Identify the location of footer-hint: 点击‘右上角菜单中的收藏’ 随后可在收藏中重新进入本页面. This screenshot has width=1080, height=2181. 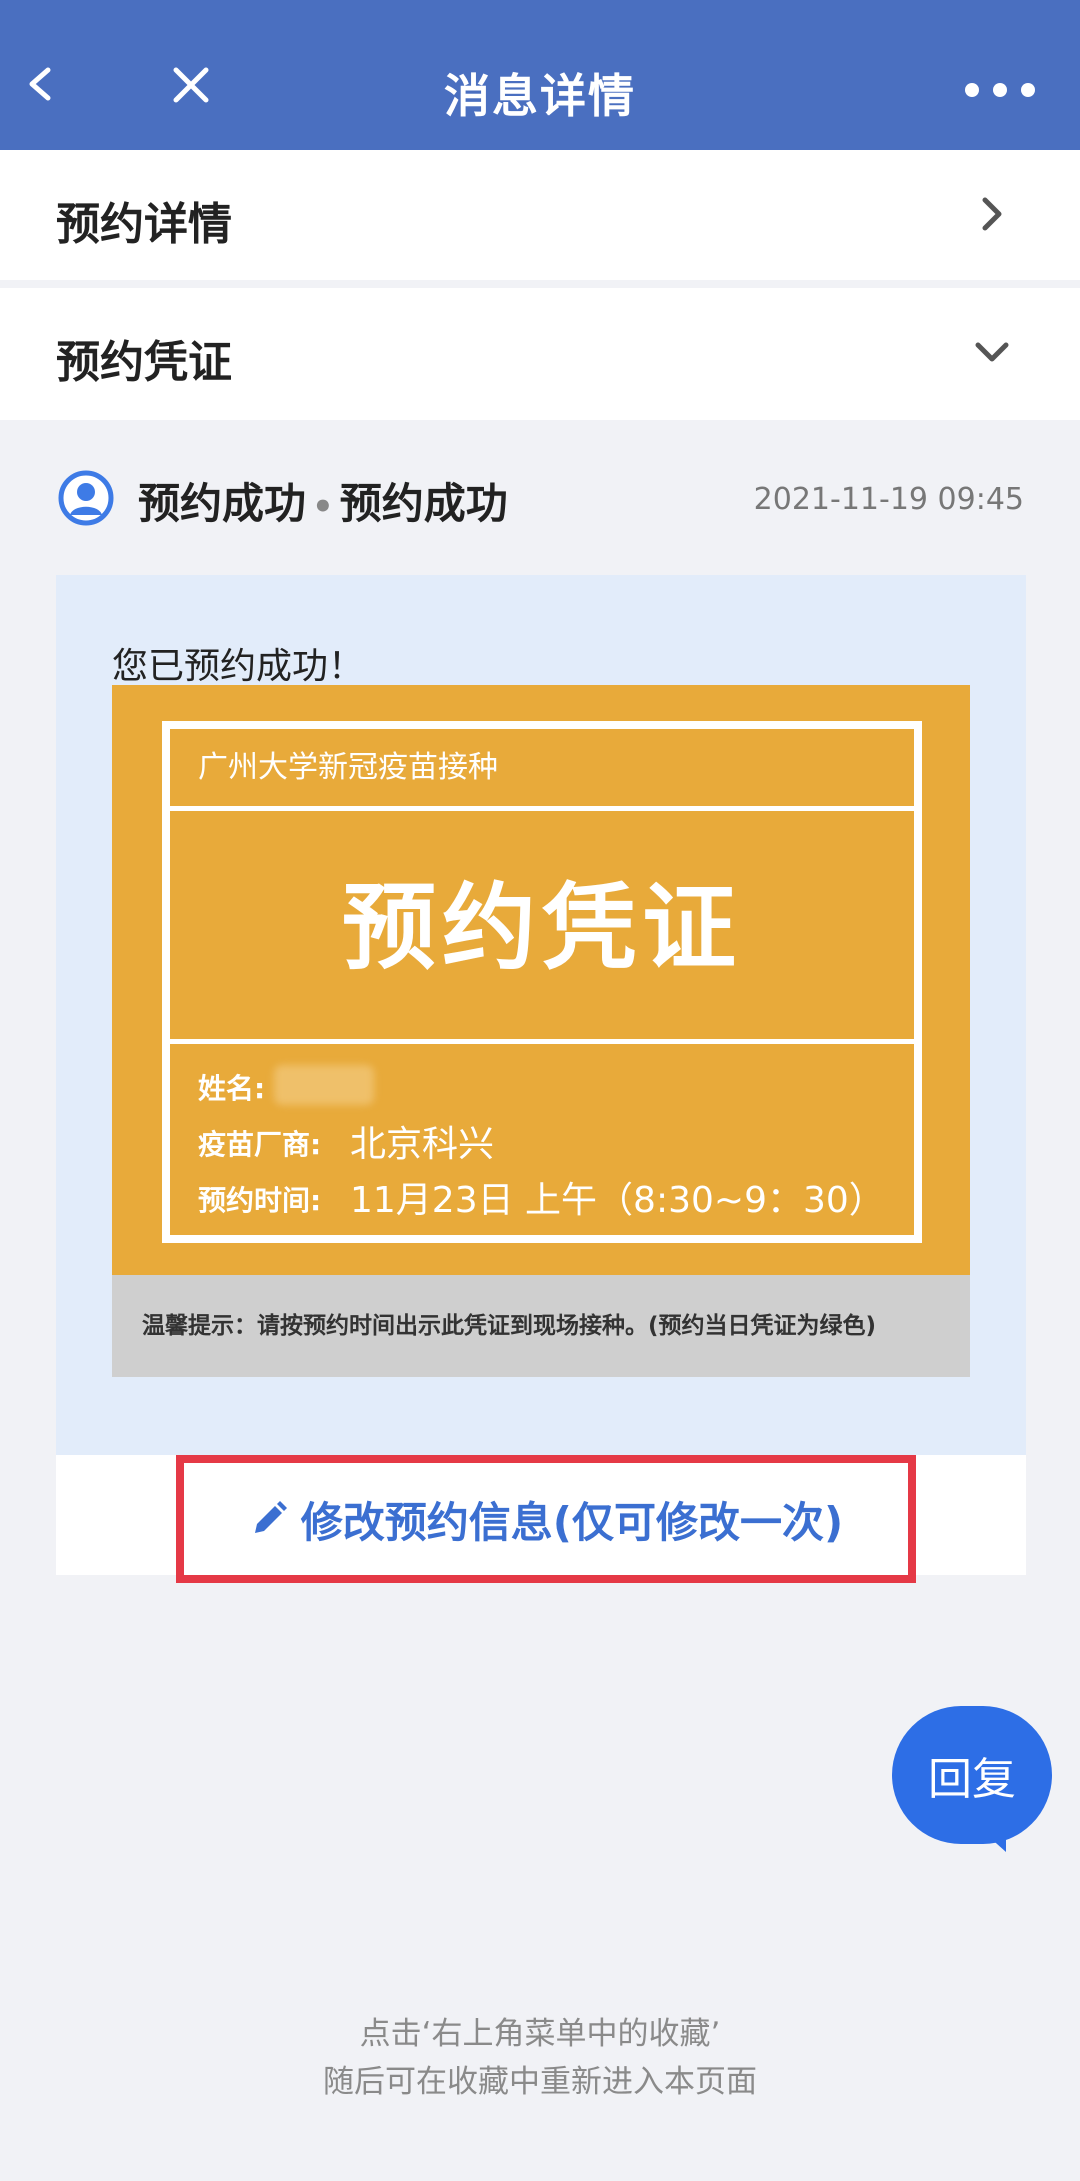
(540, 2058).